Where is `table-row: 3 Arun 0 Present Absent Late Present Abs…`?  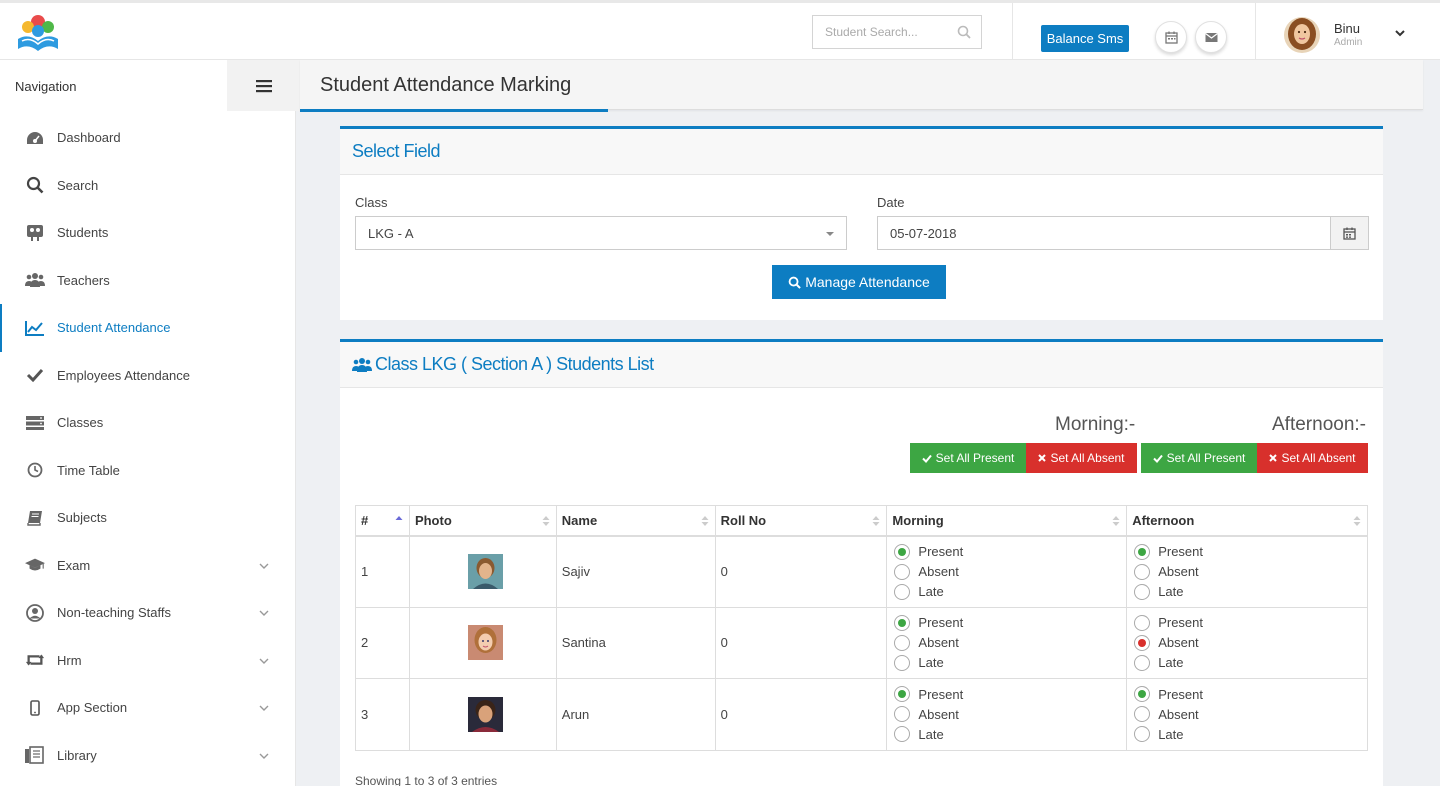 table-row: 3 Arun 0 Present Absent Late Present Abs… is located at coordinates (861, 714).